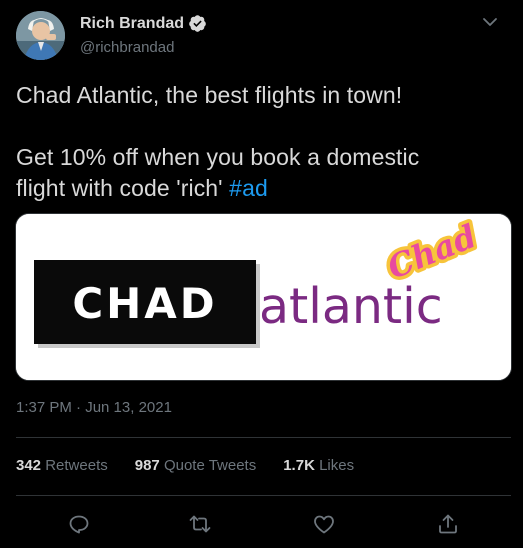 The width and height of the screenshot is (523, 548). What do you see at coordinates (448, 524) in the screenshot?
I see `share-icon` at bounding box center [448, 524].